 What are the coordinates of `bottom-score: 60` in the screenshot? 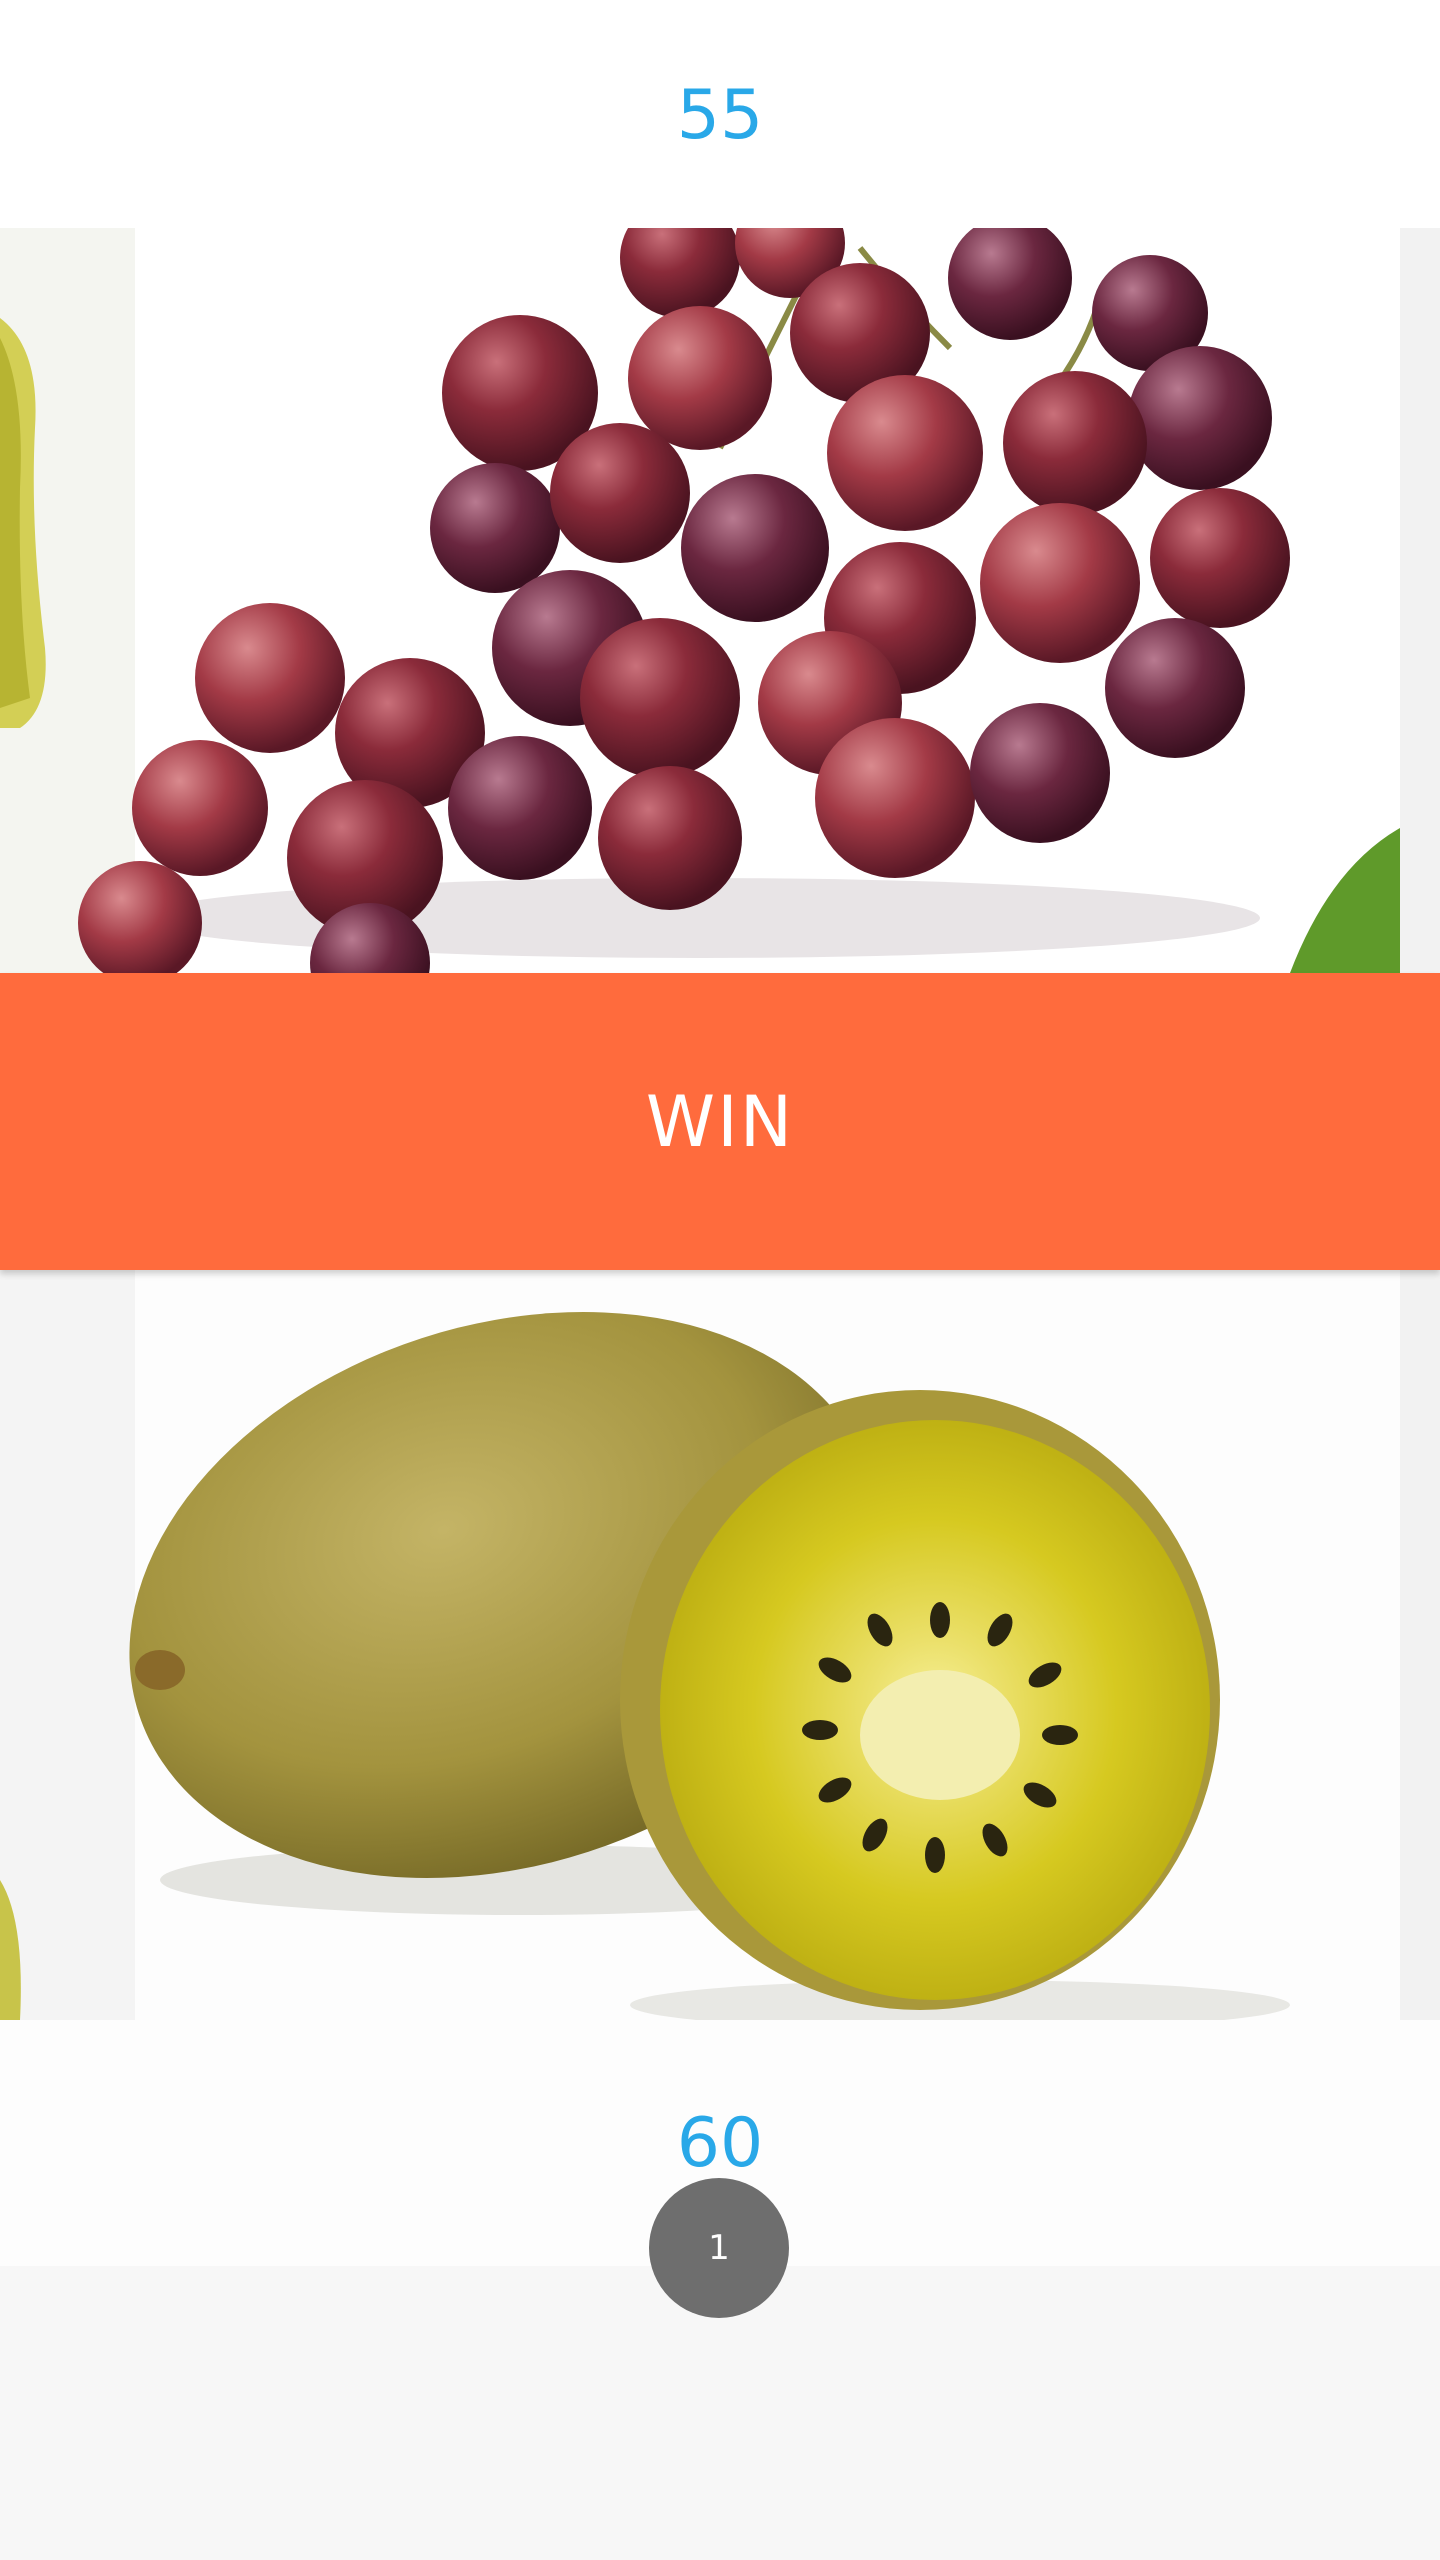 It's located at (720, 2143).